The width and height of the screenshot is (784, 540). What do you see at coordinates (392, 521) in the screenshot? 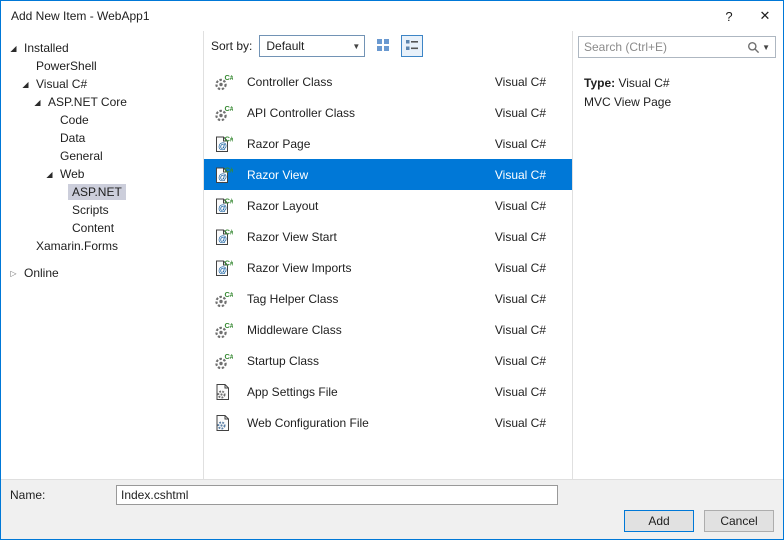
I see `button-row: Add Cancel` at bounding box center [392, 521].